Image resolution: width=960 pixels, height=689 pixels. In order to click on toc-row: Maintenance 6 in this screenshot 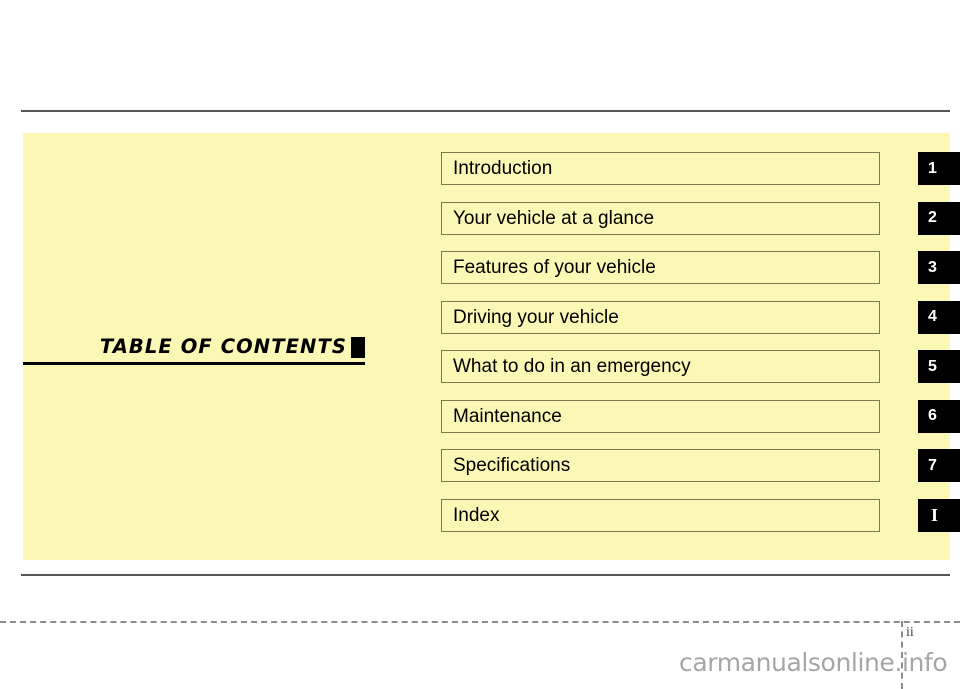, I will do `click(700, 416)`.